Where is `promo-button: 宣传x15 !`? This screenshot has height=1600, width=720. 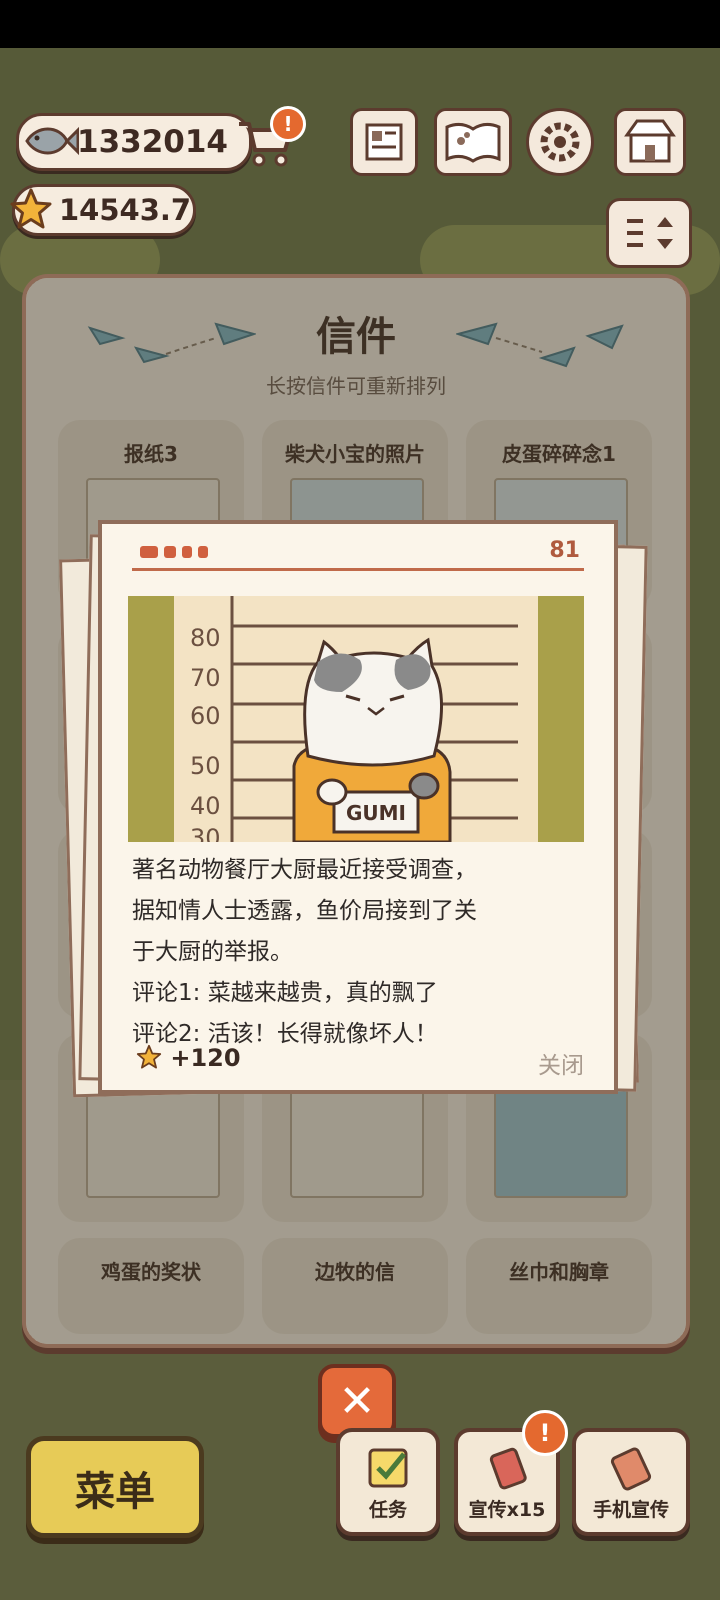 promo-button: 宣传x15 ! is located at coordinates (511, 1473).